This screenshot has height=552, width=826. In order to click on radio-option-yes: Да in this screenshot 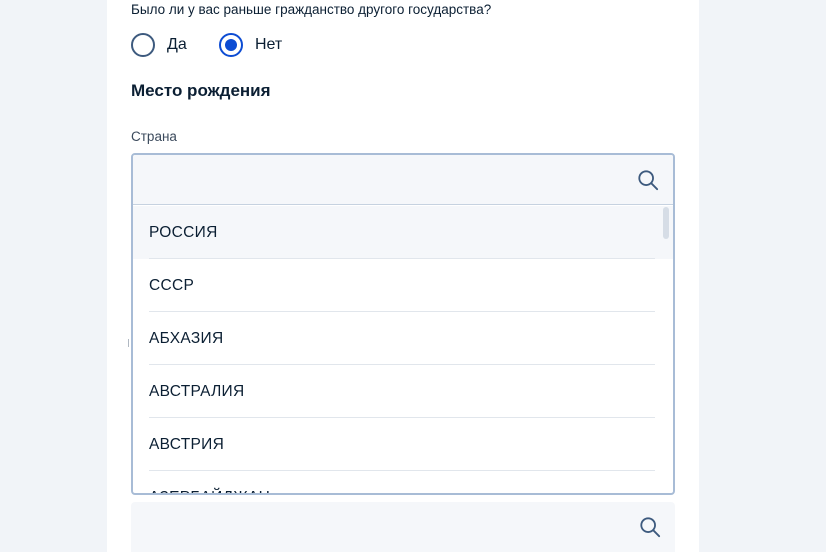, I will do `click(159, 45)`.